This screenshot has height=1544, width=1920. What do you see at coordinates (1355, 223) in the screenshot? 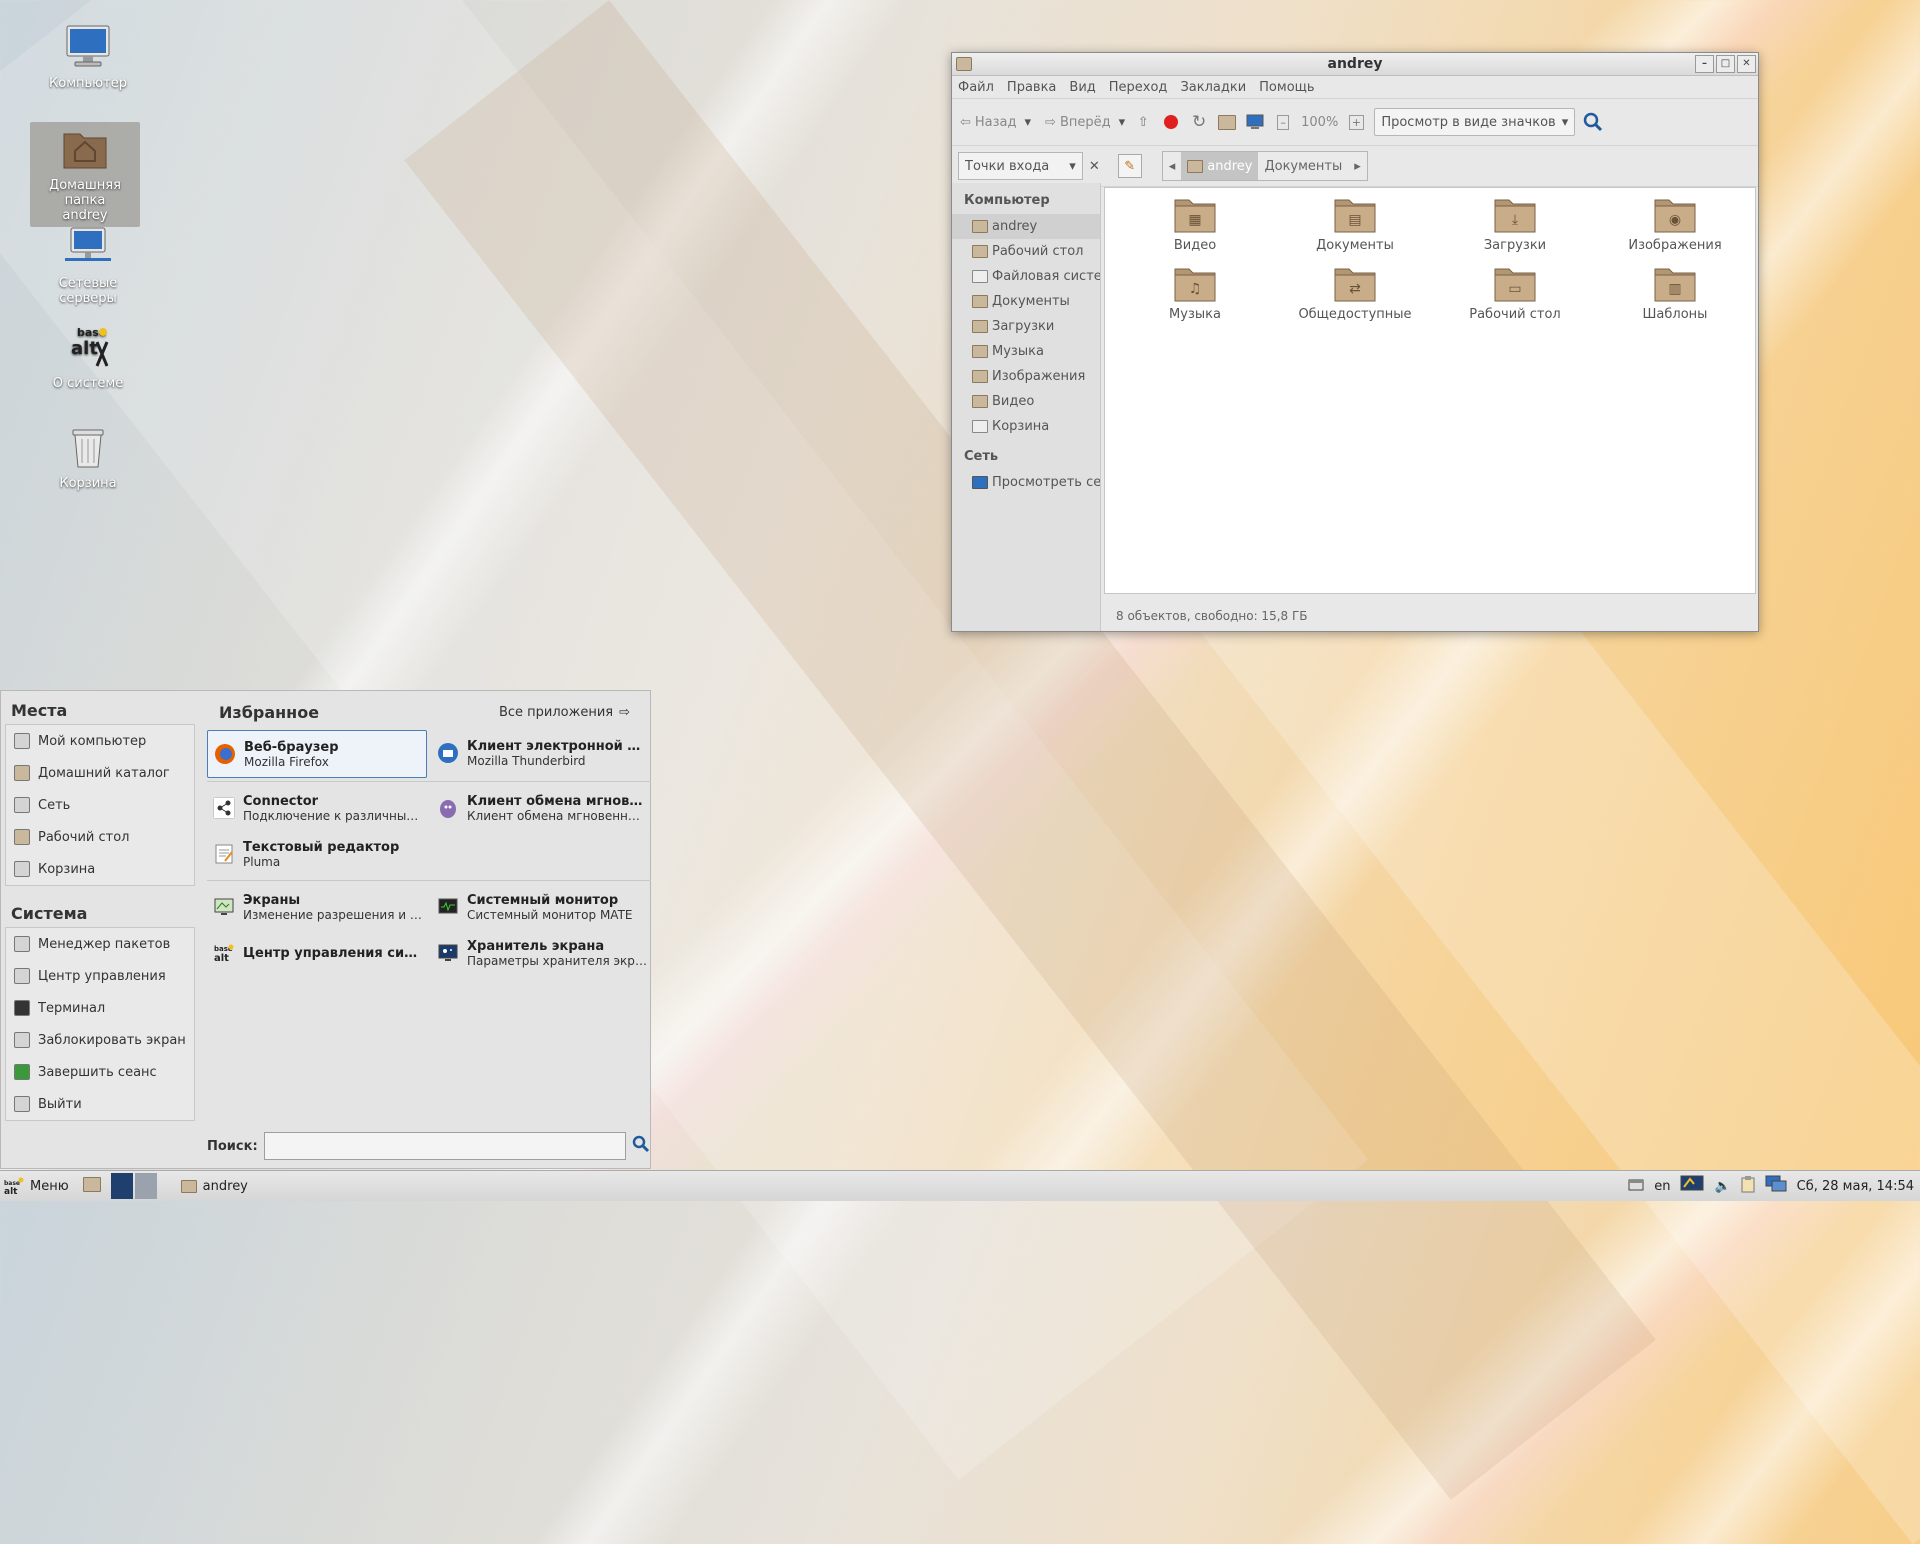
I see `folder-item-documents: ▤ Документы` at bounding box center [1355, 223].